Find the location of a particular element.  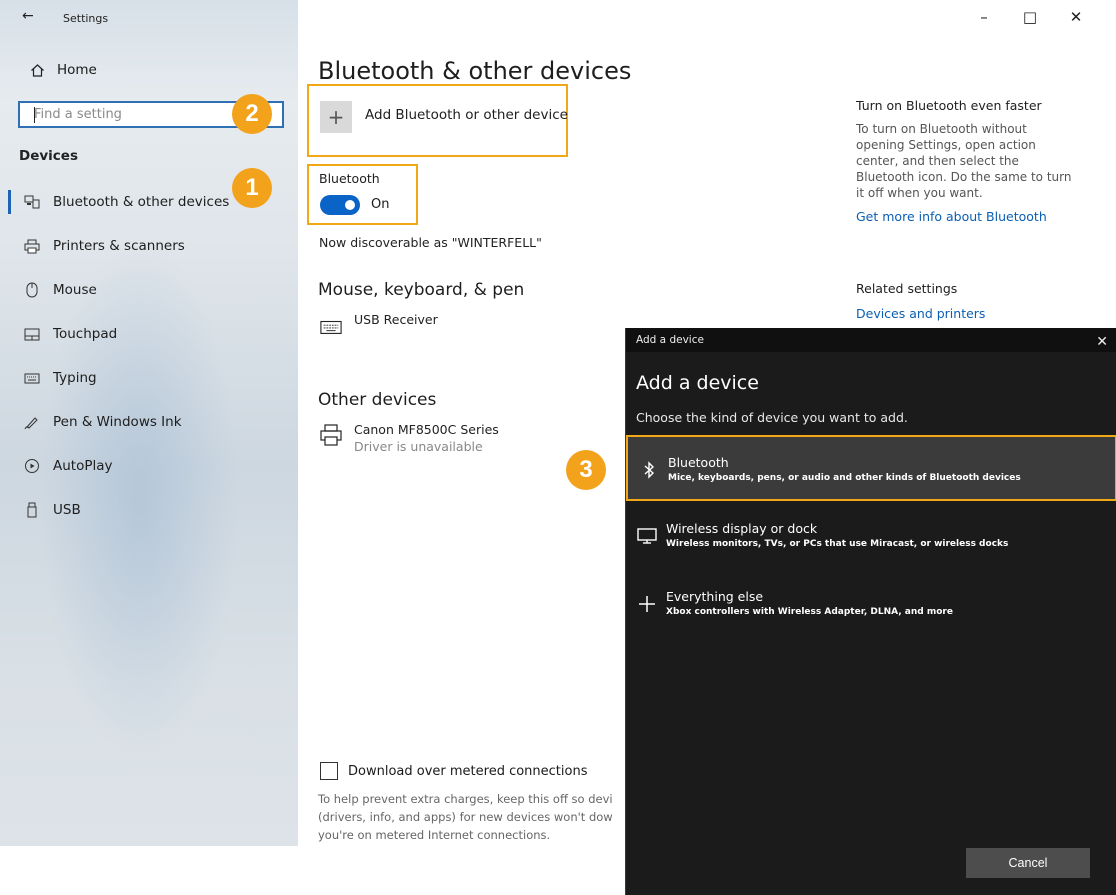

close-icon: ✕ is located at coordinates (1076, 17).